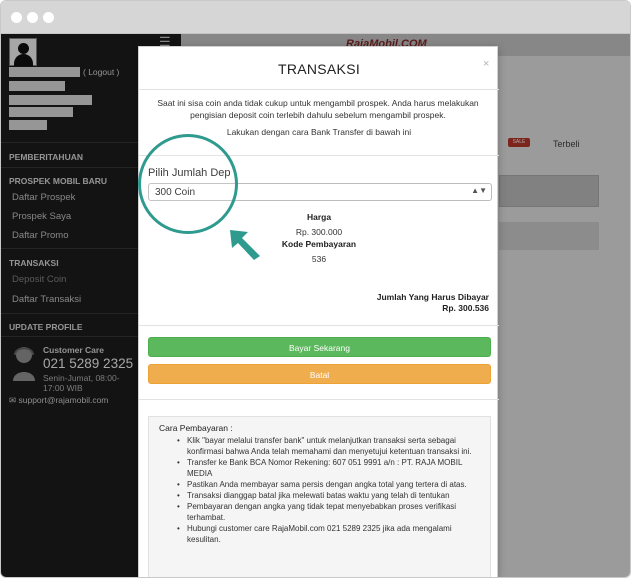 The image size is (631, 578). What do you see at coordinates (319, 374) in the screenshot?
I see `batal-button: Batal` at bounding box center [319, 374].